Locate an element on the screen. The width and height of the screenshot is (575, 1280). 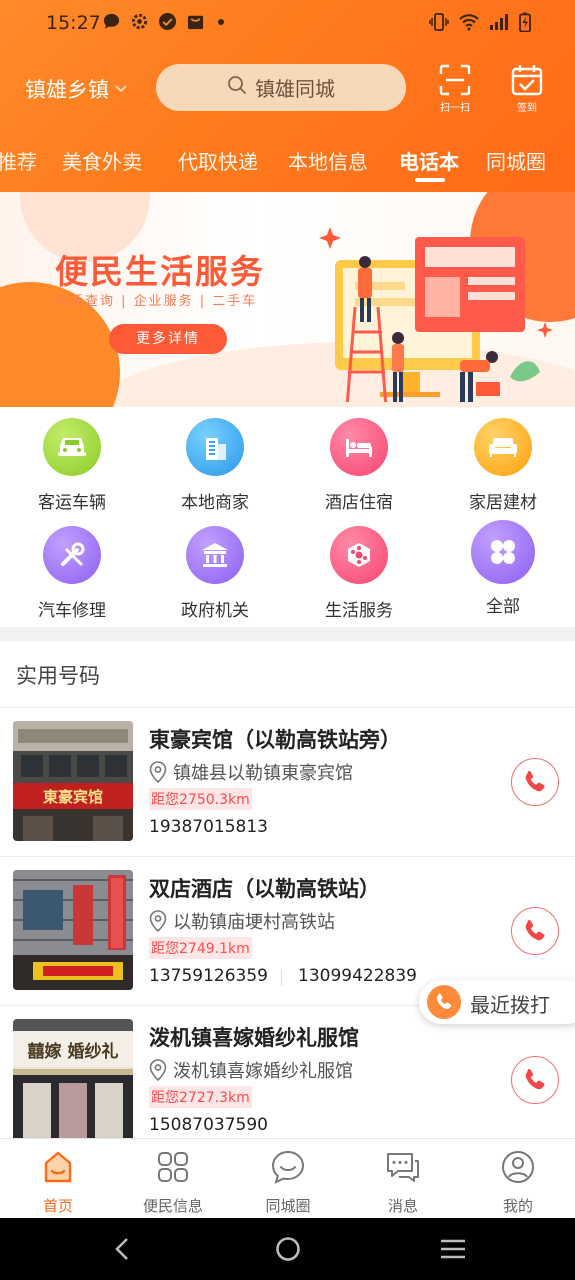
category-auto-repair: 汽车修理 is located at coordinates (72, 573).